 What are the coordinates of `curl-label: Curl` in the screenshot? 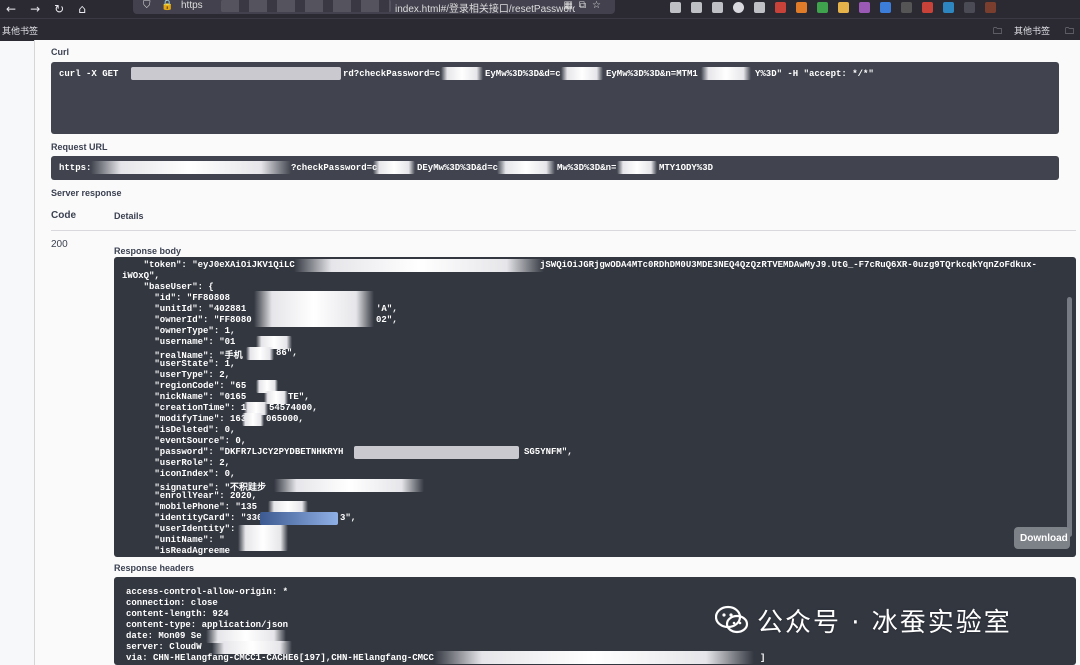 It's located at (60, 52).